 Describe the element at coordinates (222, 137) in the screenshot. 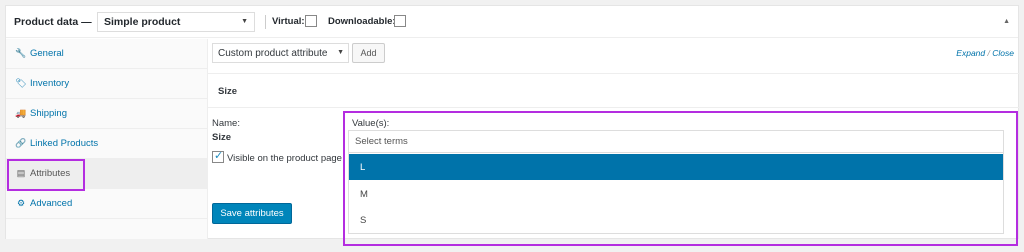

I see `attribute-name-value: Size` at that location.